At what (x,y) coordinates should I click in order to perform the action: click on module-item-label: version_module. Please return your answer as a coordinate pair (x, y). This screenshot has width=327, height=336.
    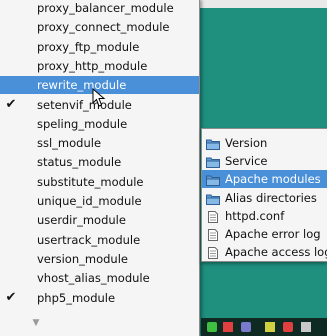
    Looking at the image, I should click on (82, 258).